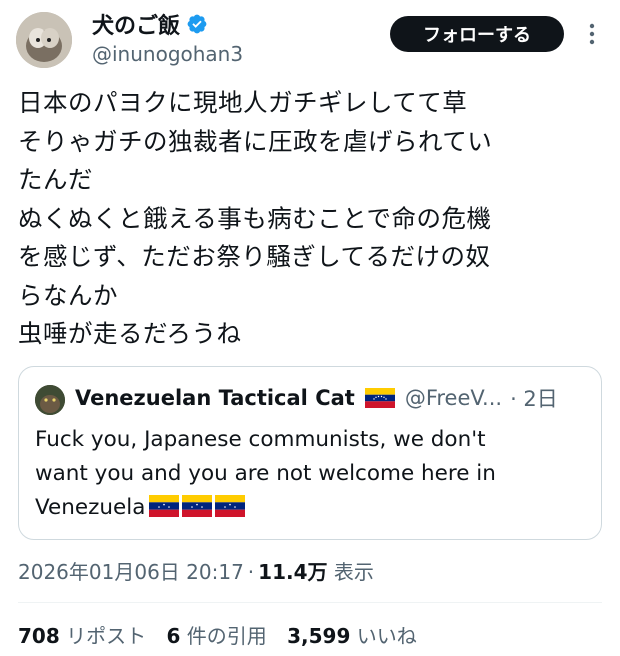 This screenshot has height=656, width=620. Describe the element at coordinates (293, 572) in the screenshot. I see `views-count: 11.4万` at that location.